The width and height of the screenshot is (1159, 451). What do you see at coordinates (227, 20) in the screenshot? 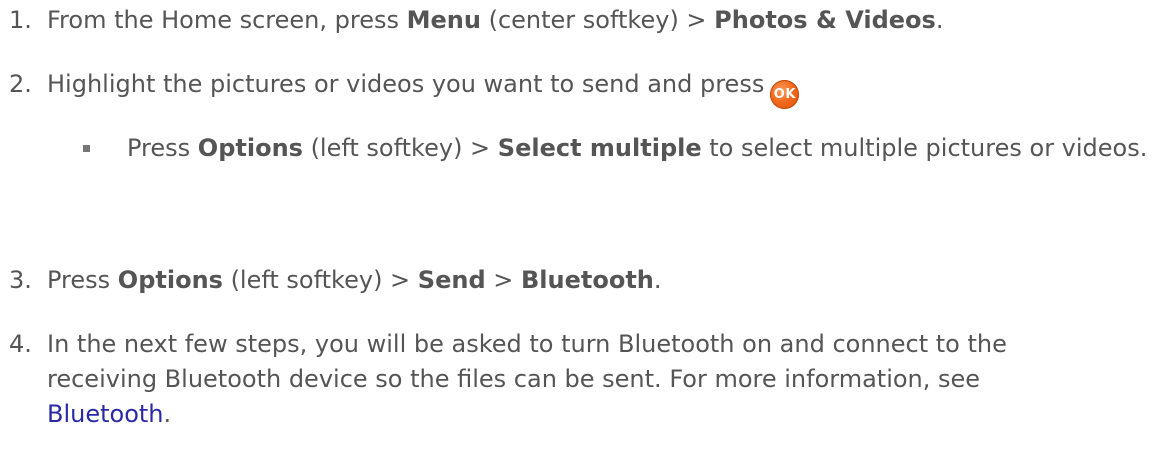
I see `text-segment: From the Home screen, press` at bounding box center [227, 20].